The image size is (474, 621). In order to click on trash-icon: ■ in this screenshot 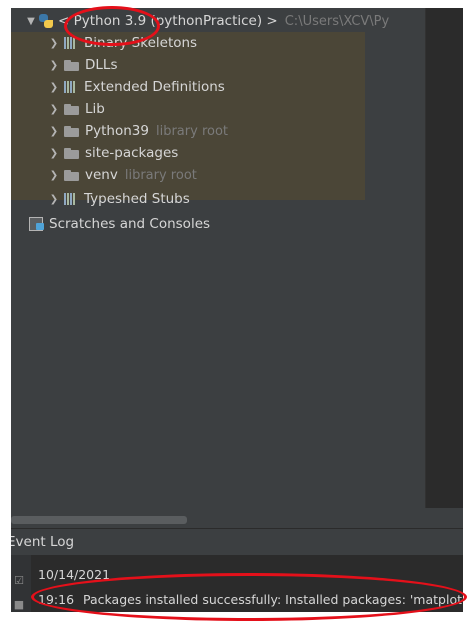, I will do `click(19, 605)`.